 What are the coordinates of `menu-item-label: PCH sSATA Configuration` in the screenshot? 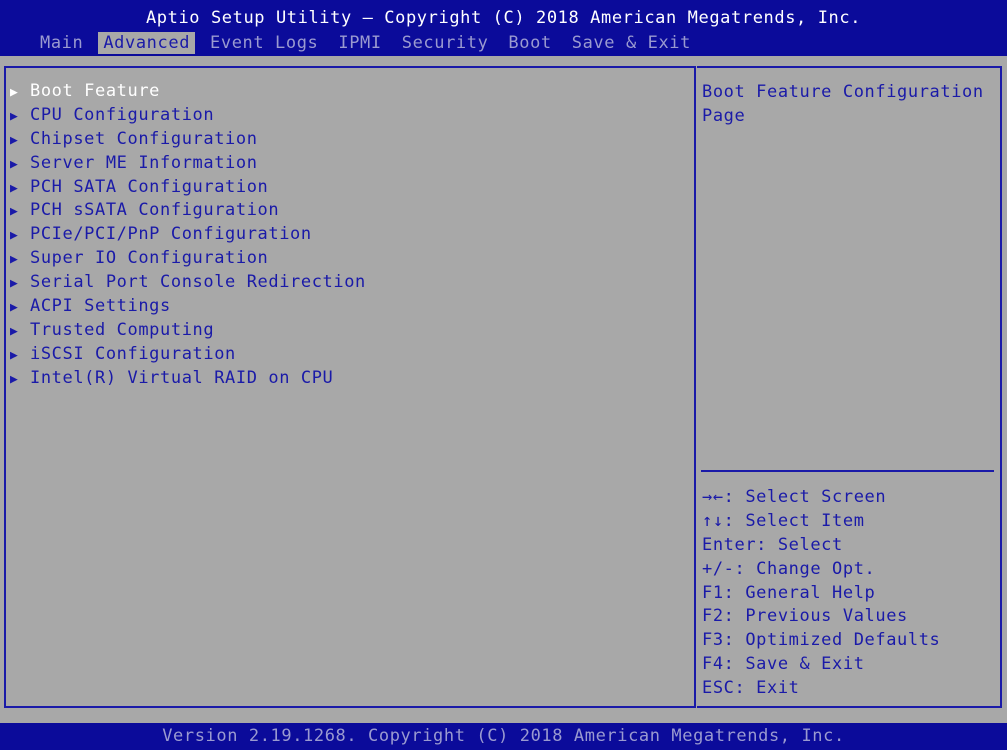 It's located at (155, 210).